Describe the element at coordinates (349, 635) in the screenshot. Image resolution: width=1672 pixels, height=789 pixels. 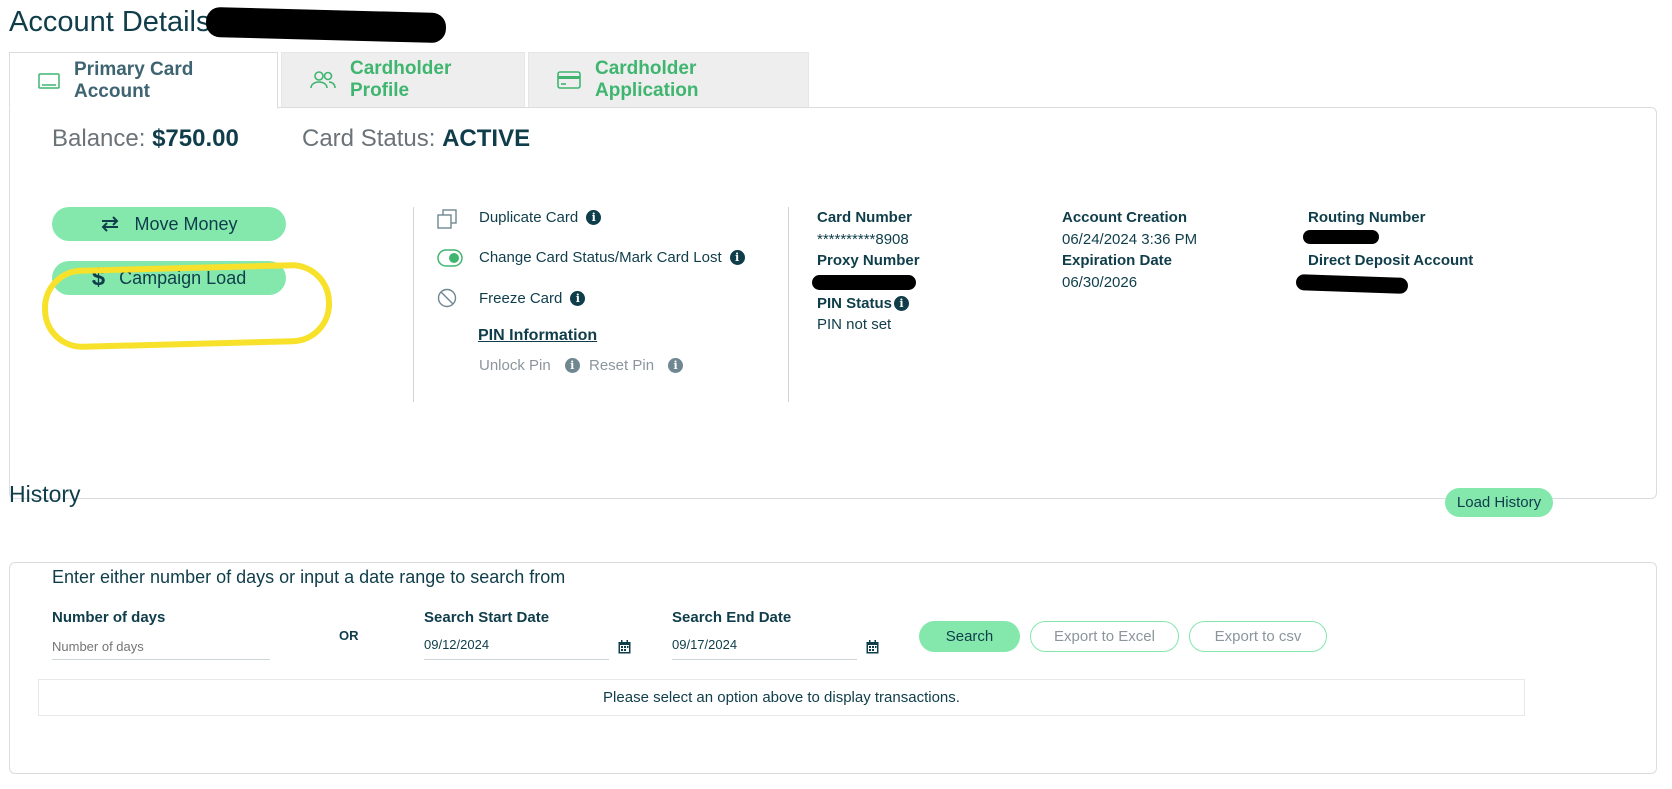
I see `or-separator: OR` at that location.